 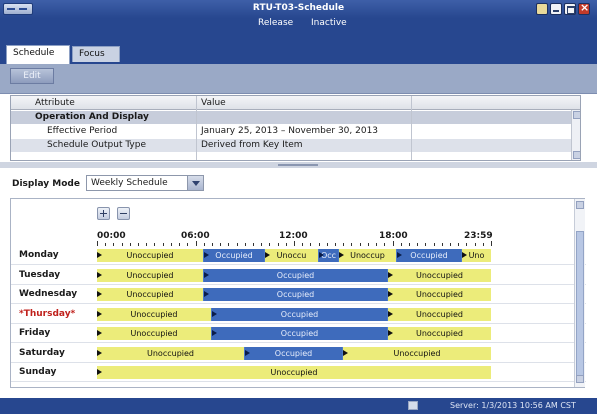 What do you see at coordinates (46, 184) in the screenshot?
I see `display-mode-label: Display Mode` at bounding box center [46, 184].